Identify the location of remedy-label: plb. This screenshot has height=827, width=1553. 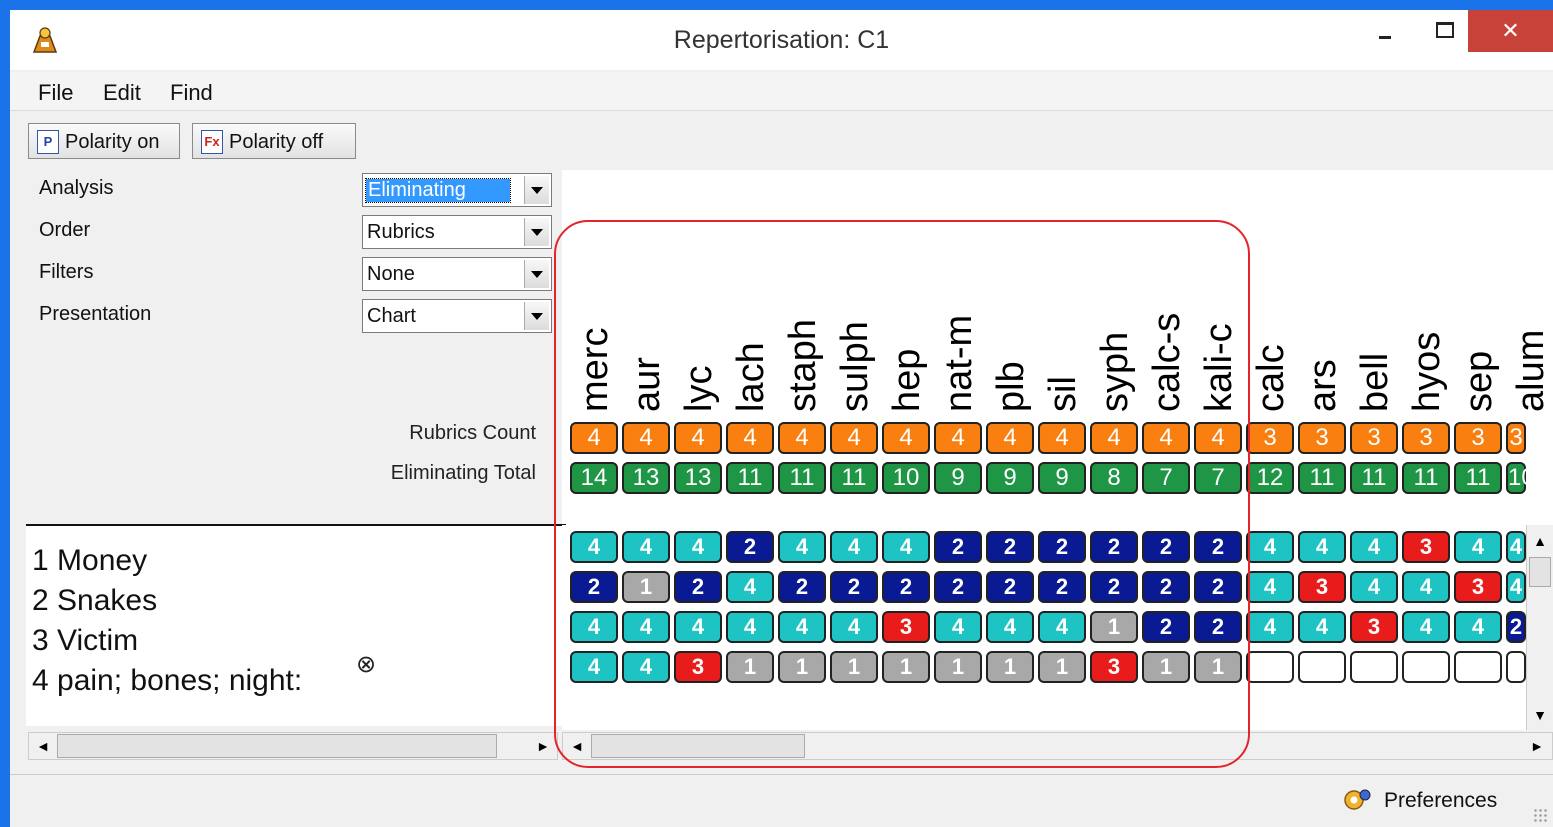
(1011, 386).